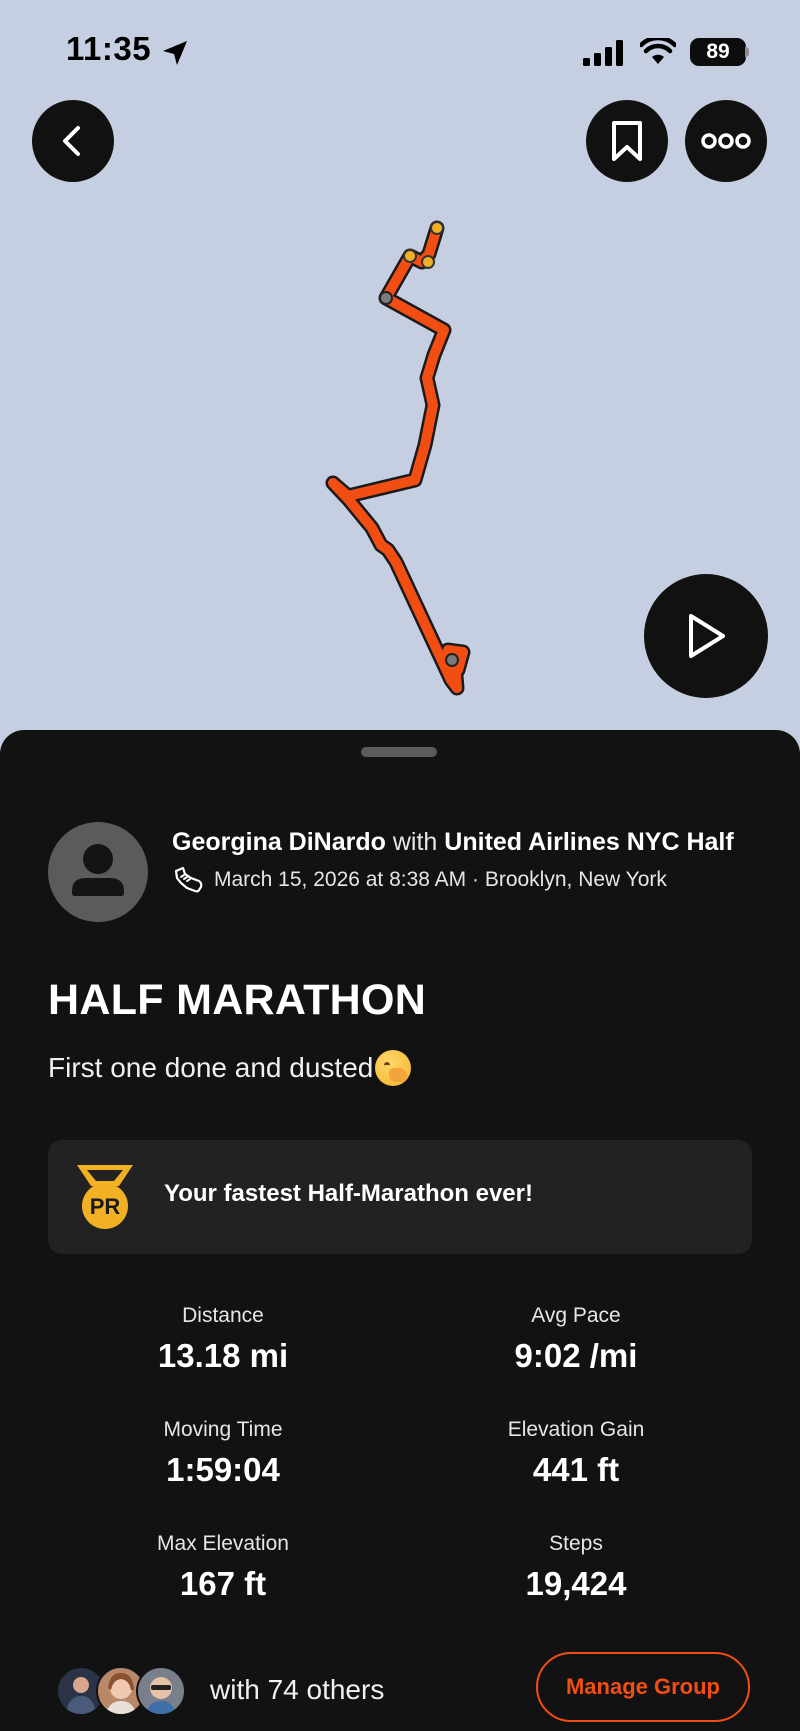  Describe the element at coordinates (237, 1000) in the screenshot. I see `activity-title: HALF MARATHON` at that location.